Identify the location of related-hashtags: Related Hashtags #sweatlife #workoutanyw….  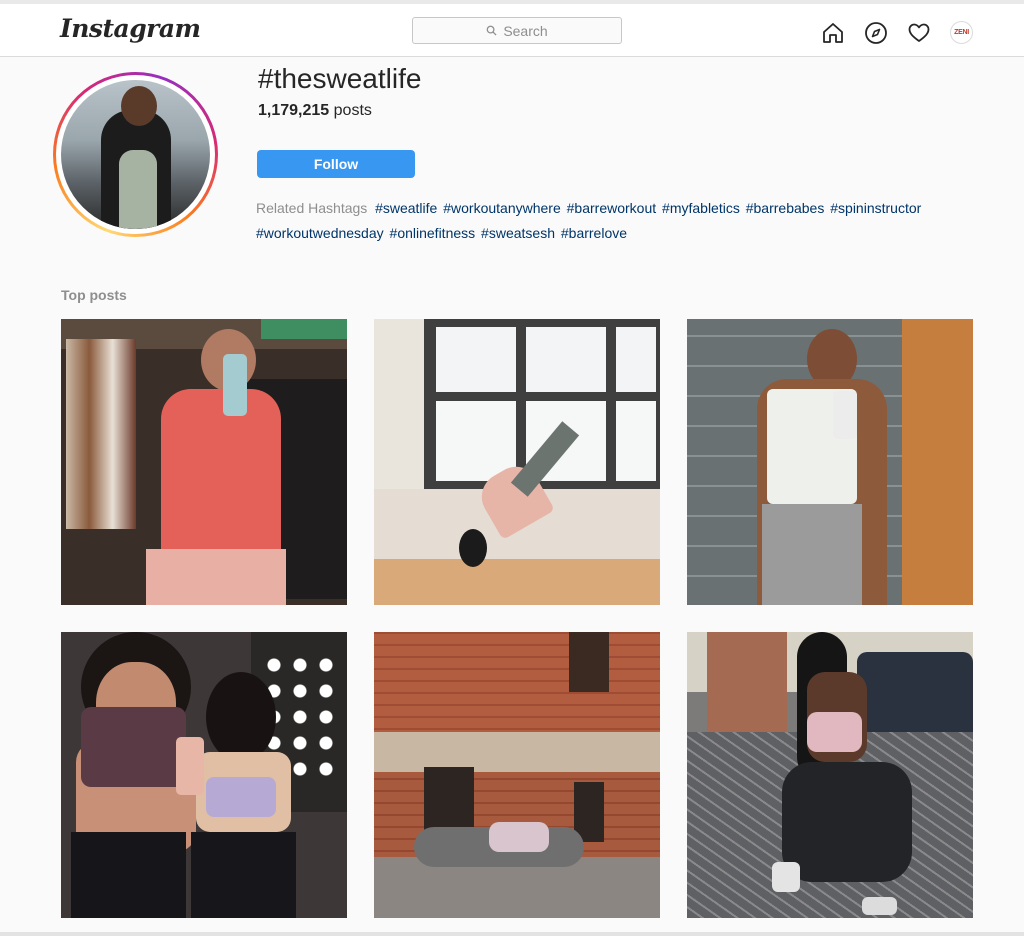
(626, 221).